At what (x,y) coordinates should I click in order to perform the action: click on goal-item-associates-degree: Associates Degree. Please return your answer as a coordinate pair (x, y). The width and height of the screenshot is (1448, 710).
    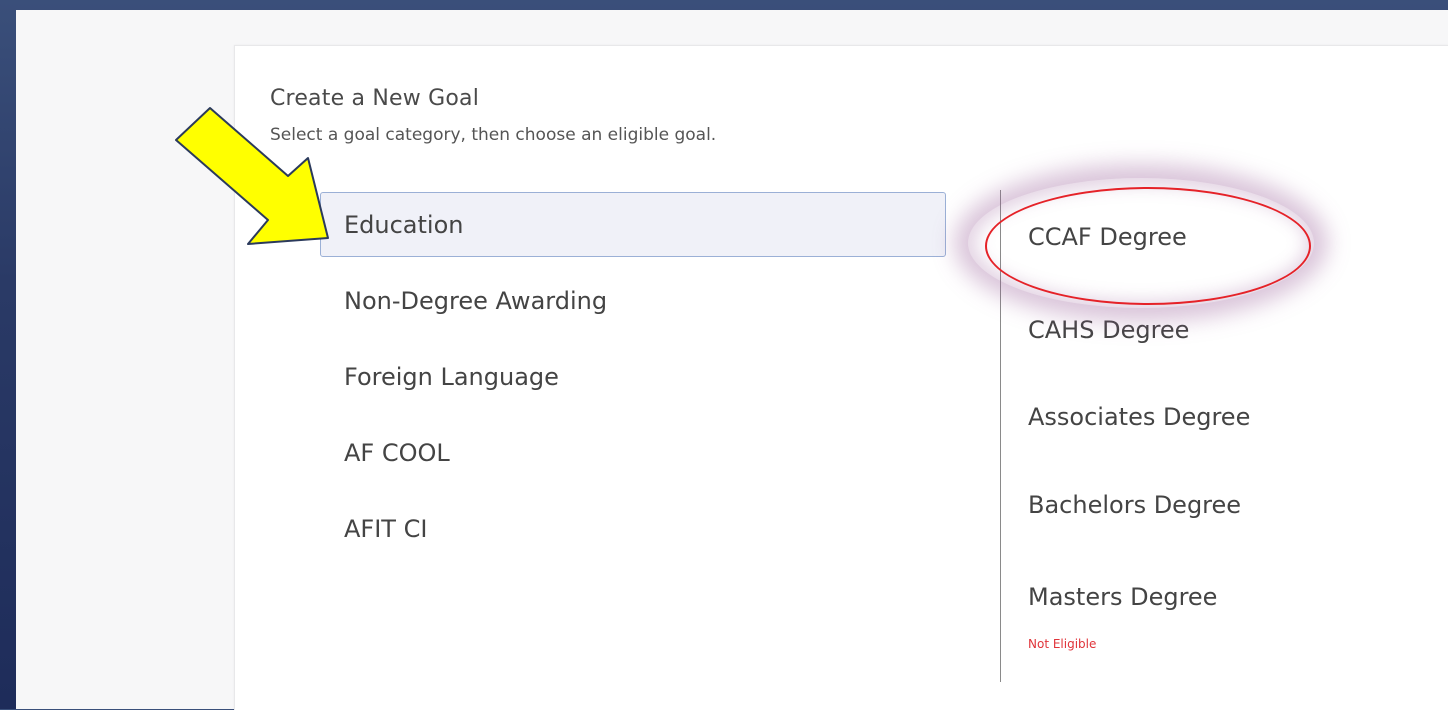
    Looking at the image, I should click on (1139, 417).